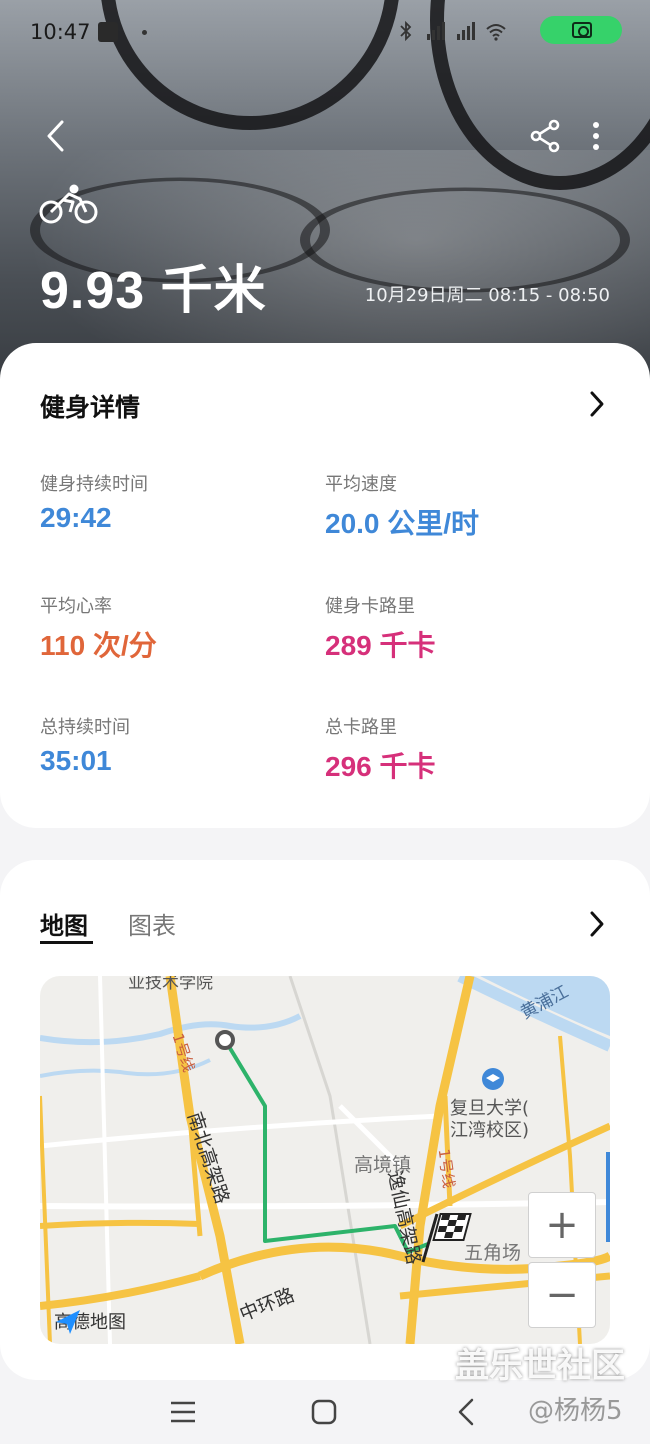 Image resolution: width=650 pixels, height=1444 pixels. What do you see at coordinates (85, 727) in the screenshot?
I see `stat-label: 总持续时间` at bounding box center [85, 727].